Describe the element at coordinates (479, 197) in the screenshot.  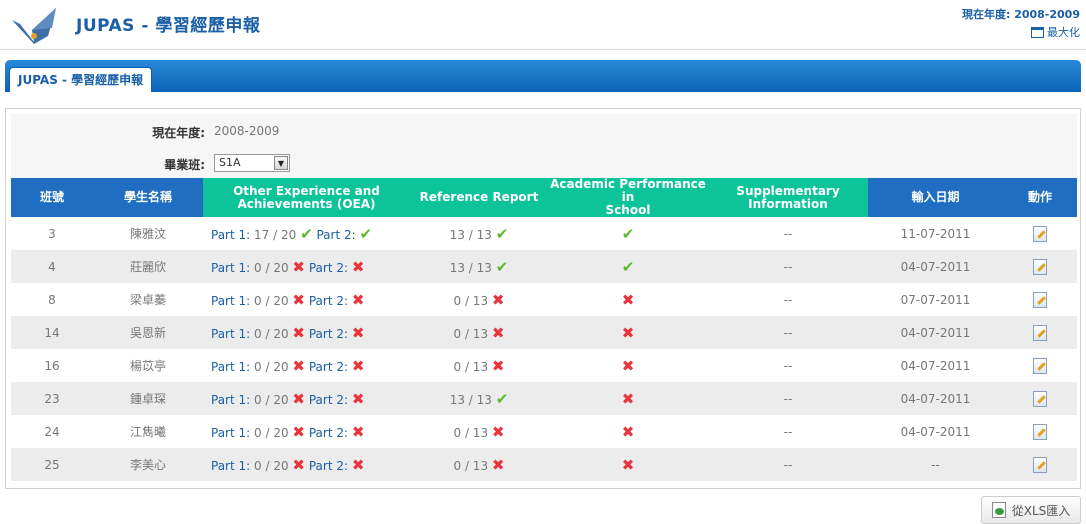
I see `header-reference: Reference Report` at that location.